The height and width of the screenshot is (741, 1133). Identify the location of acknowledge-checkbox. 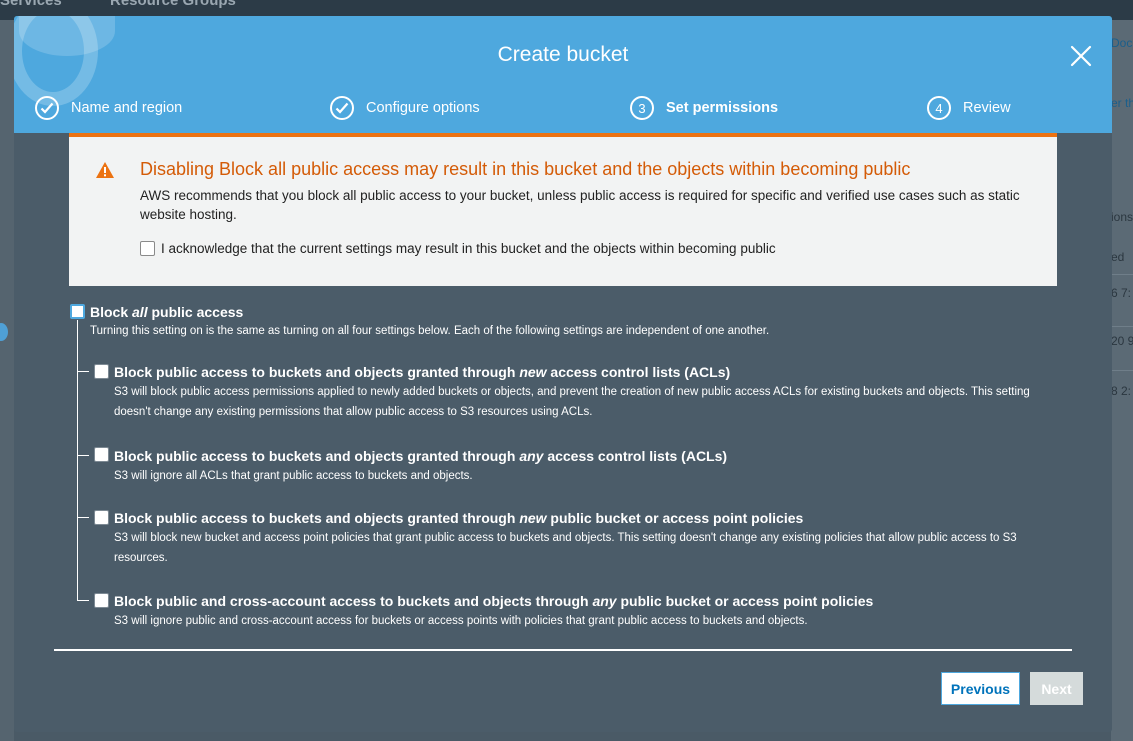
(147, 248).